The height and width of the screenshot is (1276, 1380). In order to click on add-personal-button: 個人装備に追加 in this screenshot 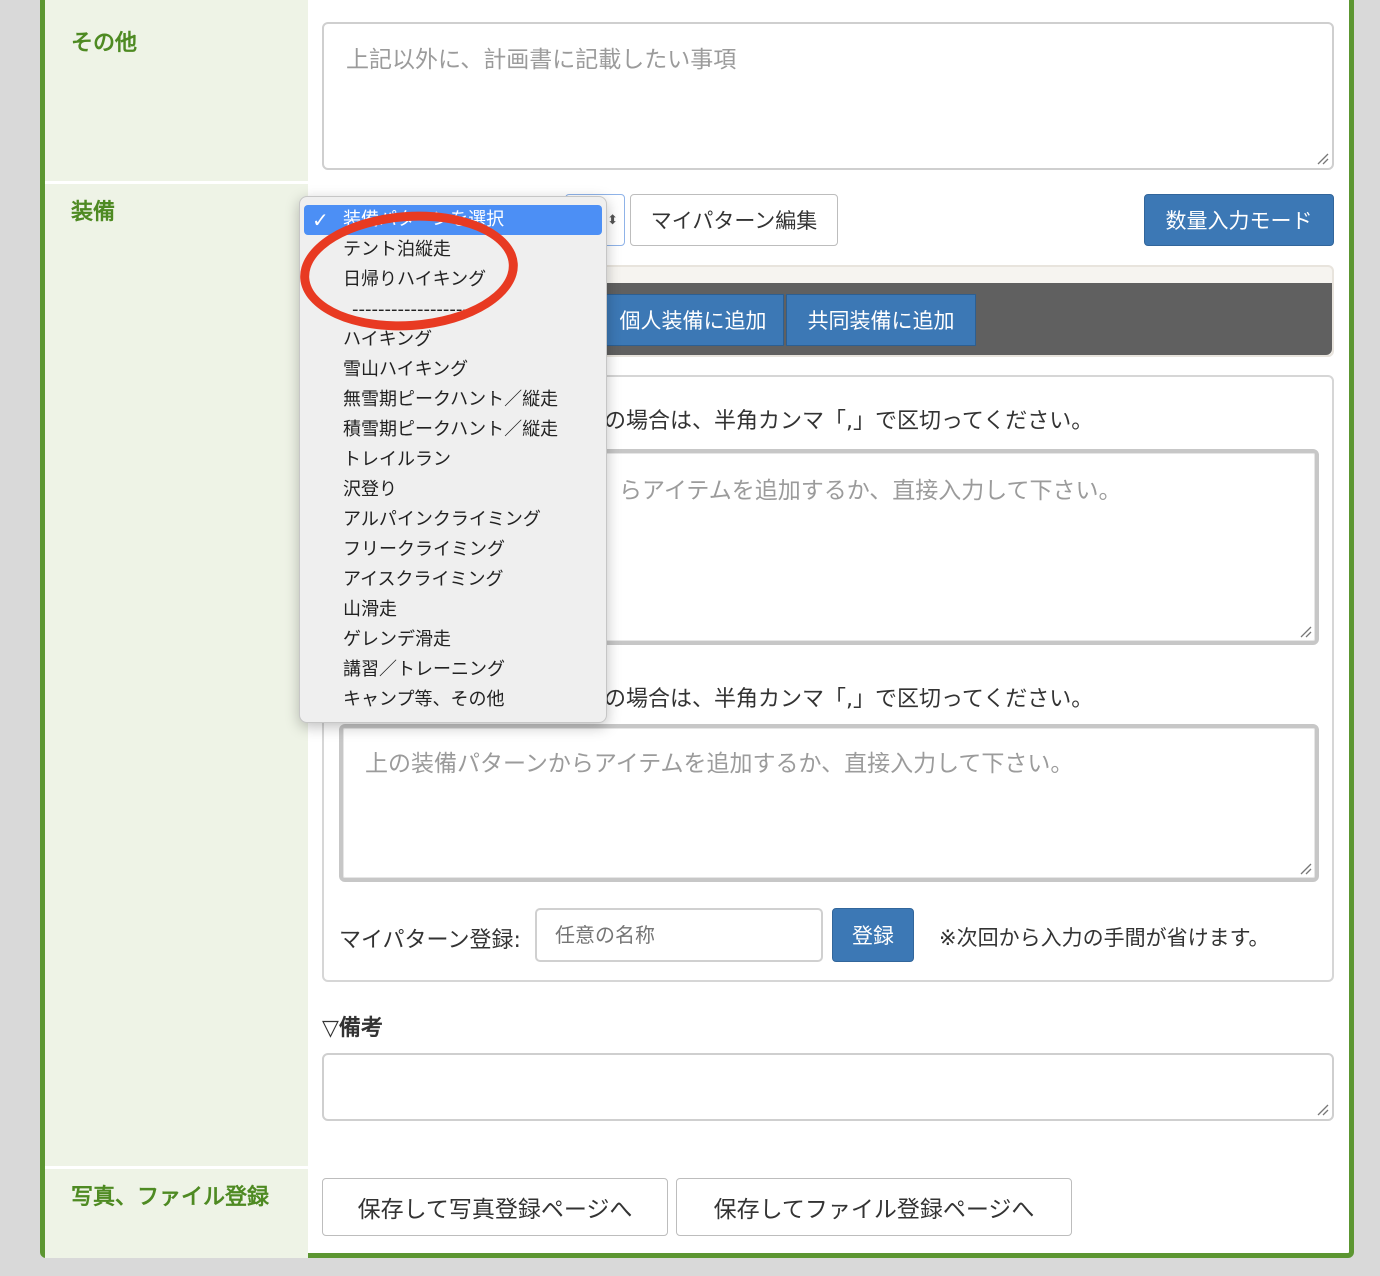, I will do `click(693, 320)`.